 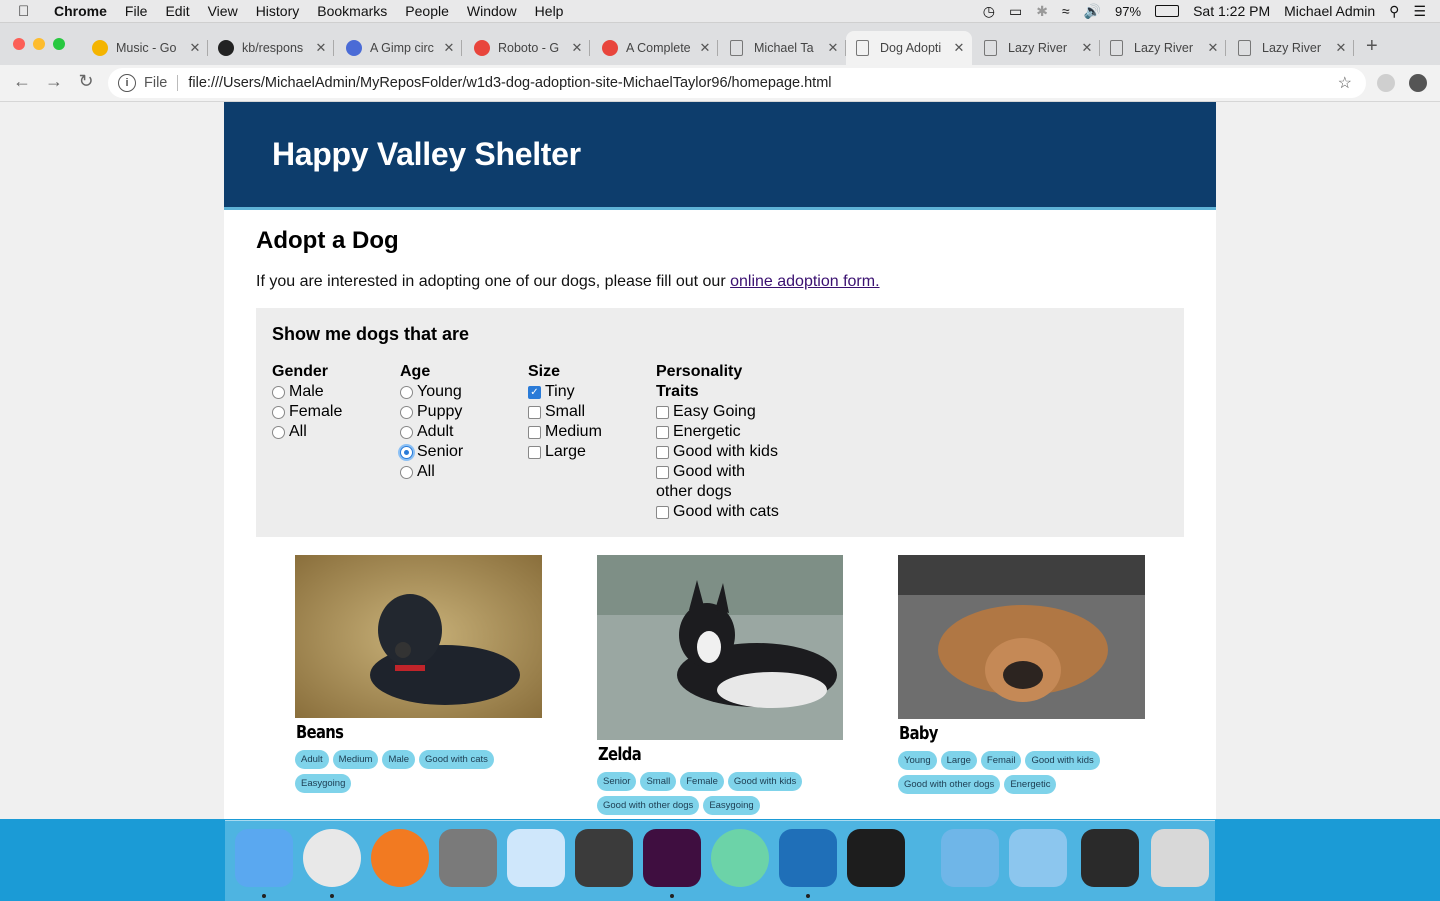 What do you see at coordinates (565, 452) in the screenshot?
I see `size-option-large: Large` at bounding box center [565, 452].